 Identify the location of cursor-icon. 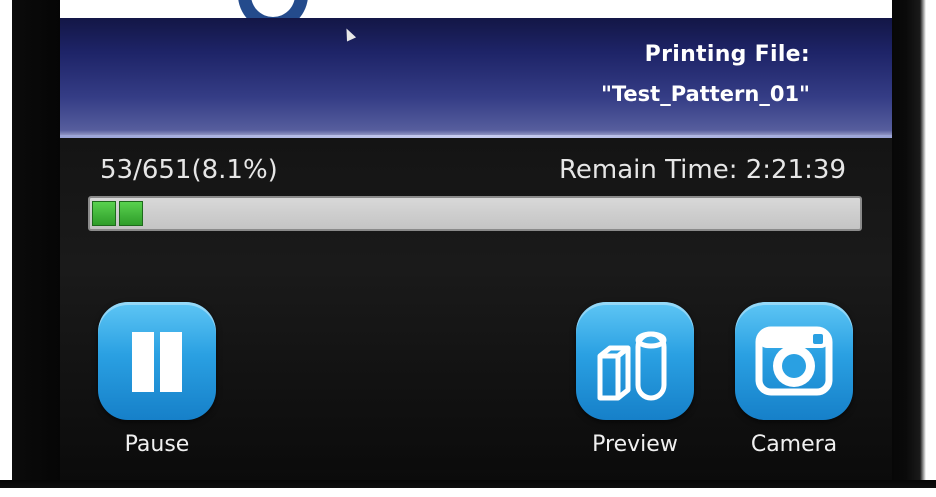
(349, 34).